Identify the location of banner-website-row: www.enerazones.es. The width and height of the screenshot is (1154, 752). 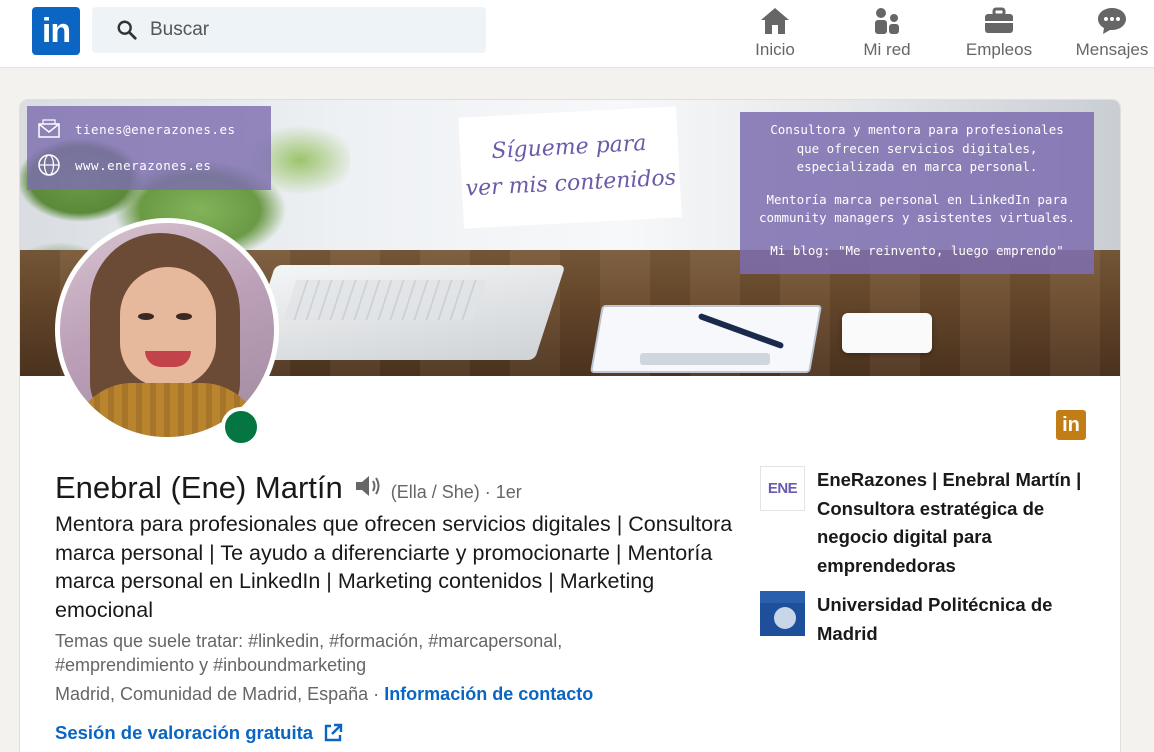
(119, 165).